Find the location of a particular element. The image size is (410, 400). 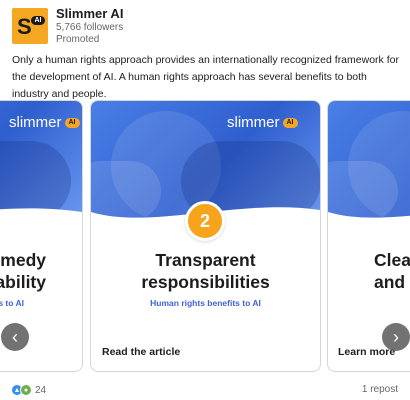

reactions-summary: ▲ ● 24 is located at coordinates (28, 390).